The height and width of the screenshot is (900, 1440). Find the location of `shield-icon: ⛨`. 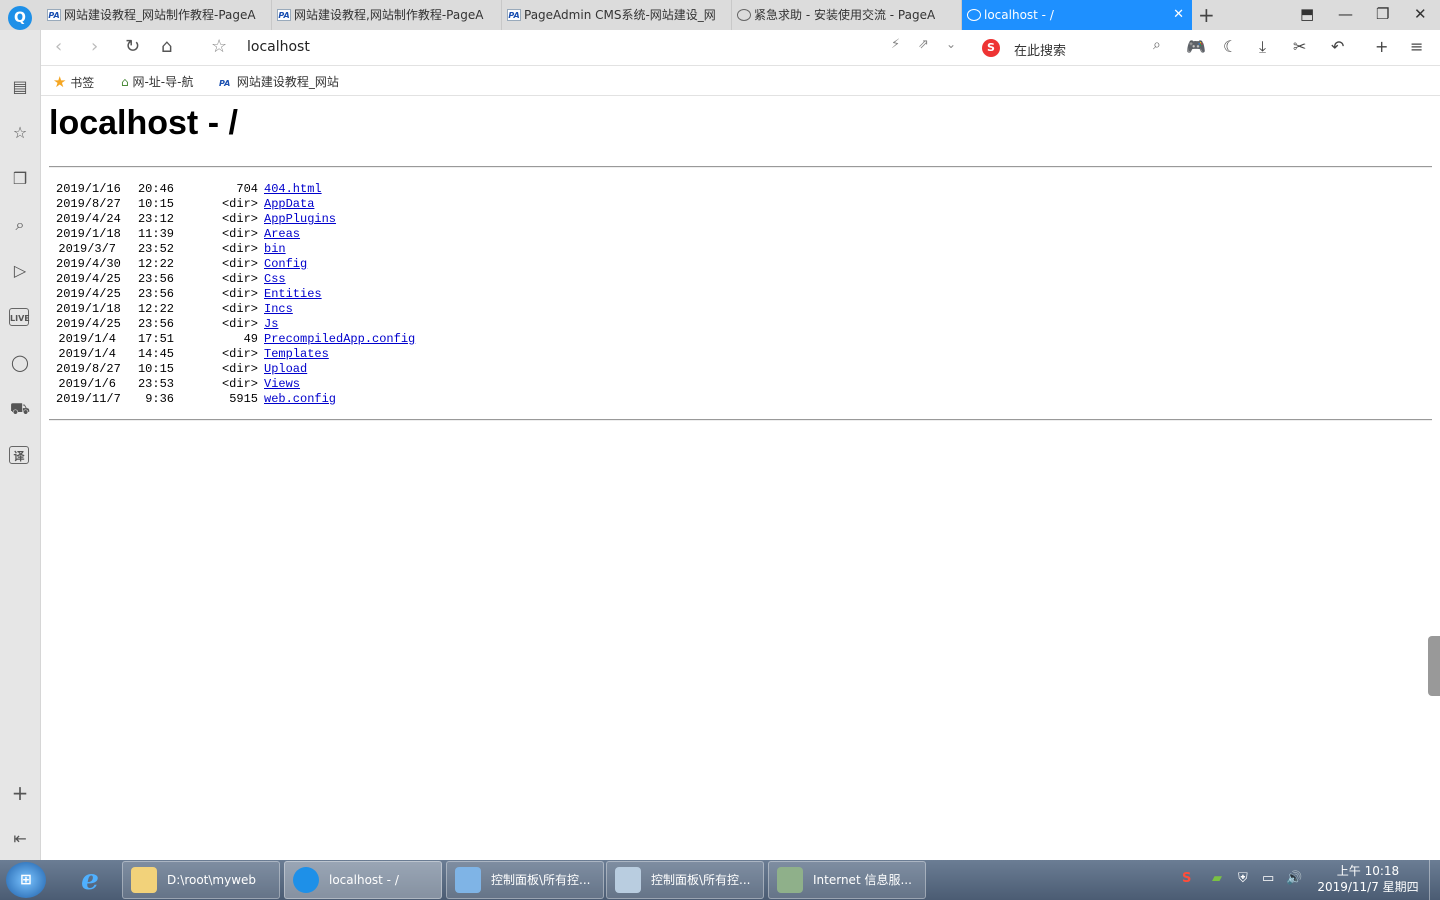

shield-icon: ⛨ is located at coordinates (1243, 878).